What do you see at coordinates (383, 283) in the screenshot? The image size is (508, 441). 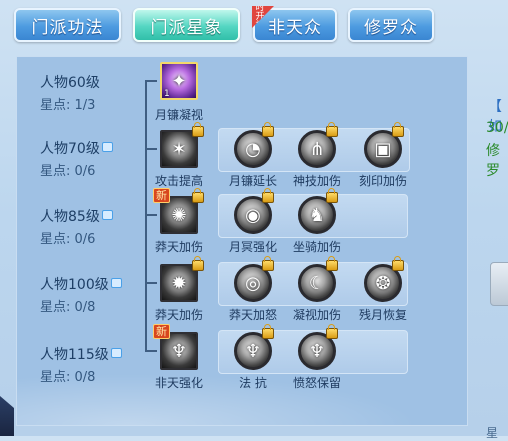 I see `ring-icon: ❂` at bounding box center [383, 283].